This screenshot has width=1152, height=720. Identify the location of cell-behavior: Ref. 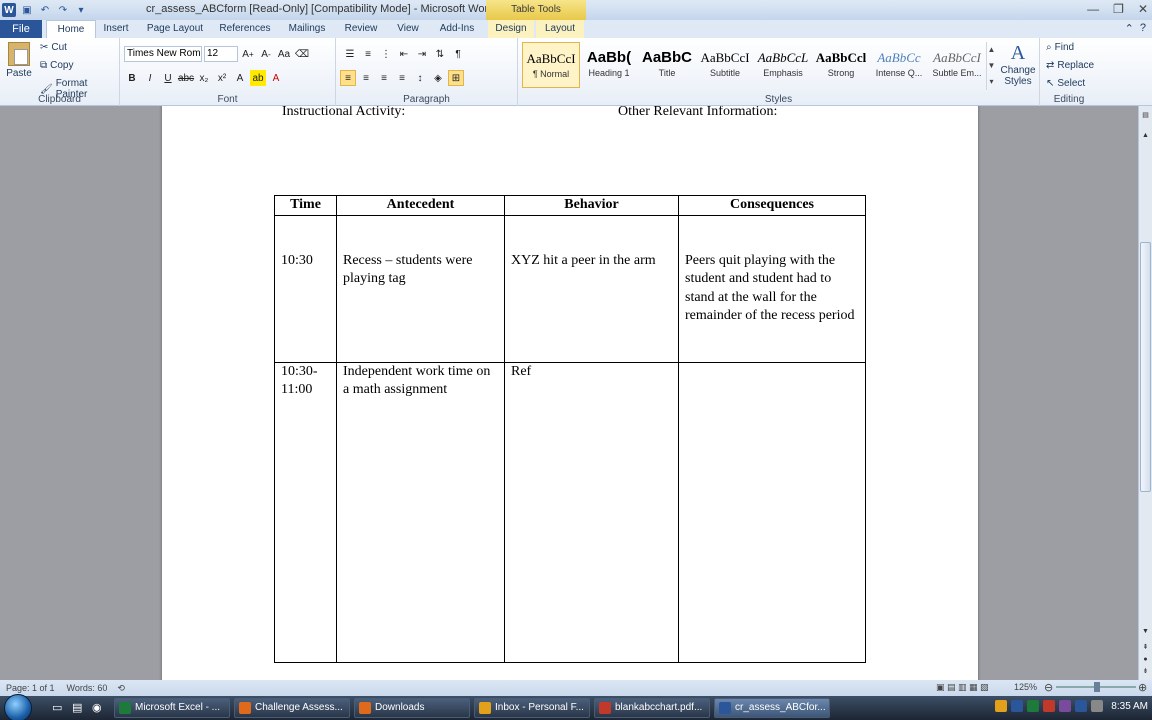
(591, 512).